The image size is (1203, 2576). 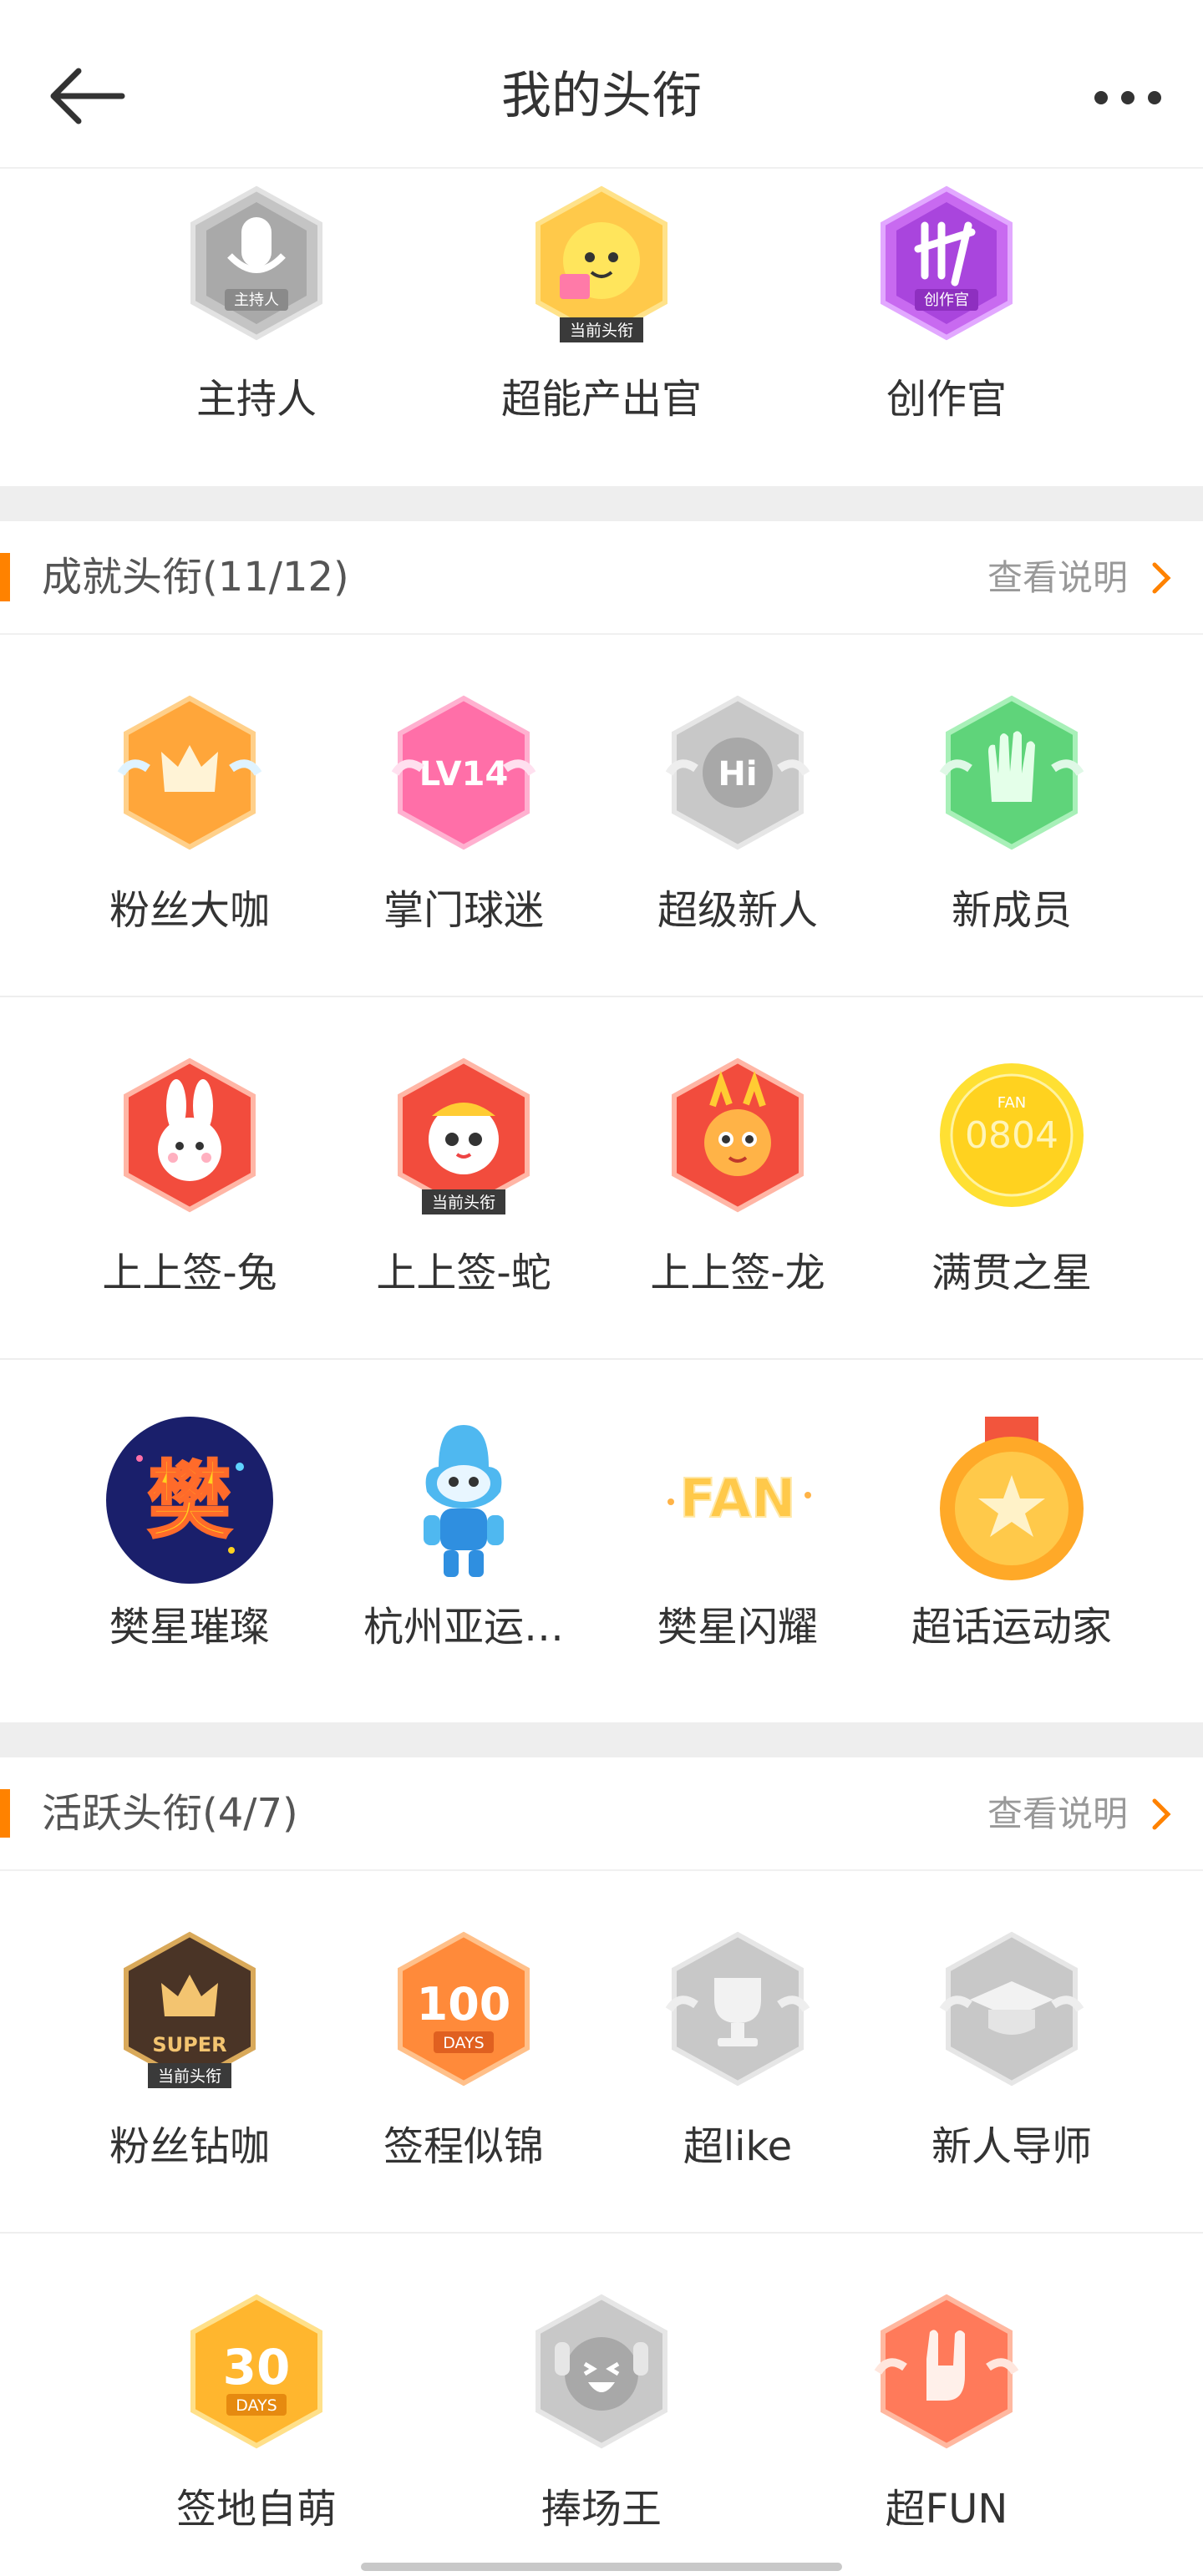 What do you see at coordinates (1012, 1498) in the screenshot?
I see `sports-medal-icon` at bounding box center [1012, 1498].